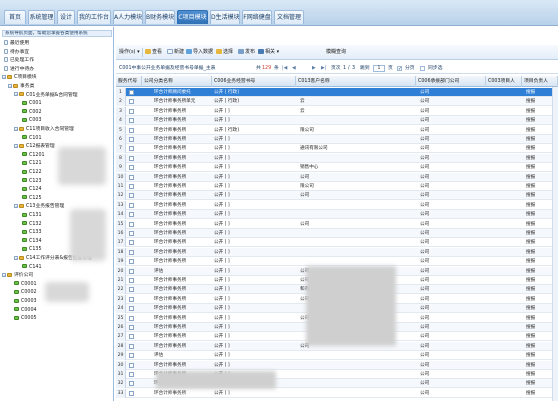  I want to click on table-row: 8 环合计师事务所 公开 [ ] 公司 搜报, so click(337, 158).